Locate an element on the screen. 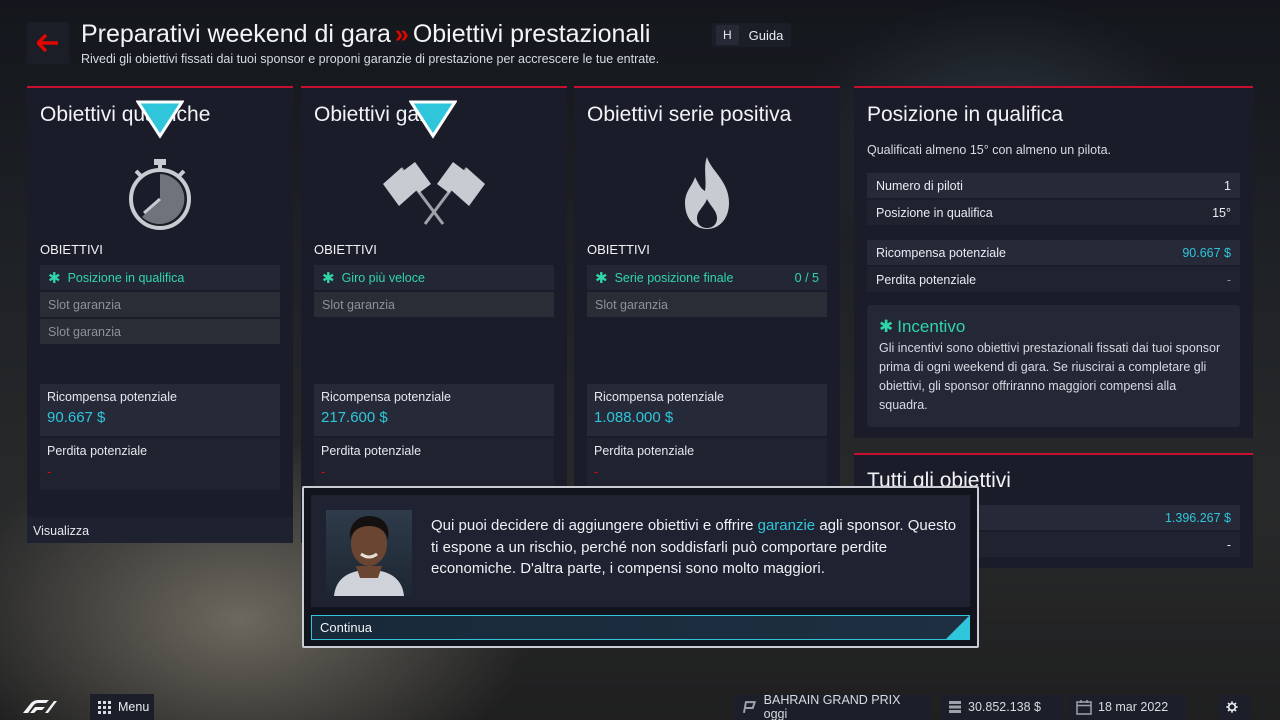 The width and height of the screenshot is (1280, 720). detail-reward-row: Ricompensa potenziale 90.667 $ is located at coordinates (1053, 252).